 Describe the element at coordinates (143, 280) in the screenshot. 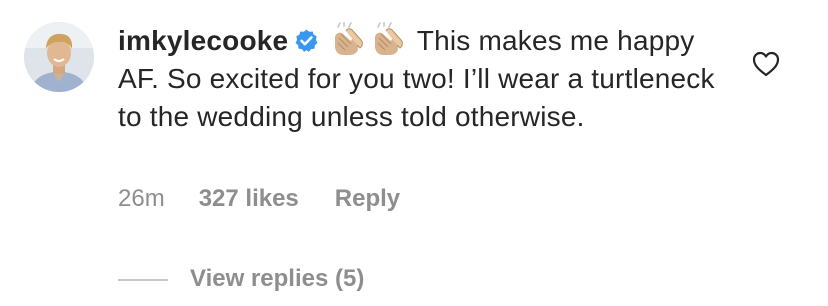

I see `replies-divider-line` at that location.